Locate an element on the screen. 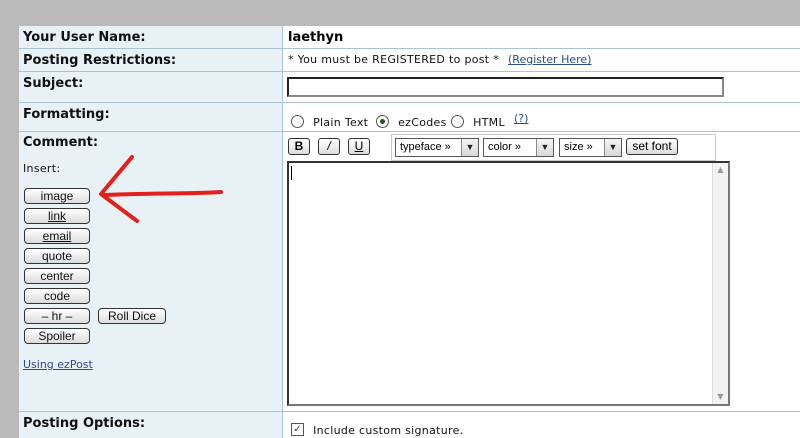 The height and width of the screenshot is (438, 800). arrow-head is located at coordinates (119, 189).